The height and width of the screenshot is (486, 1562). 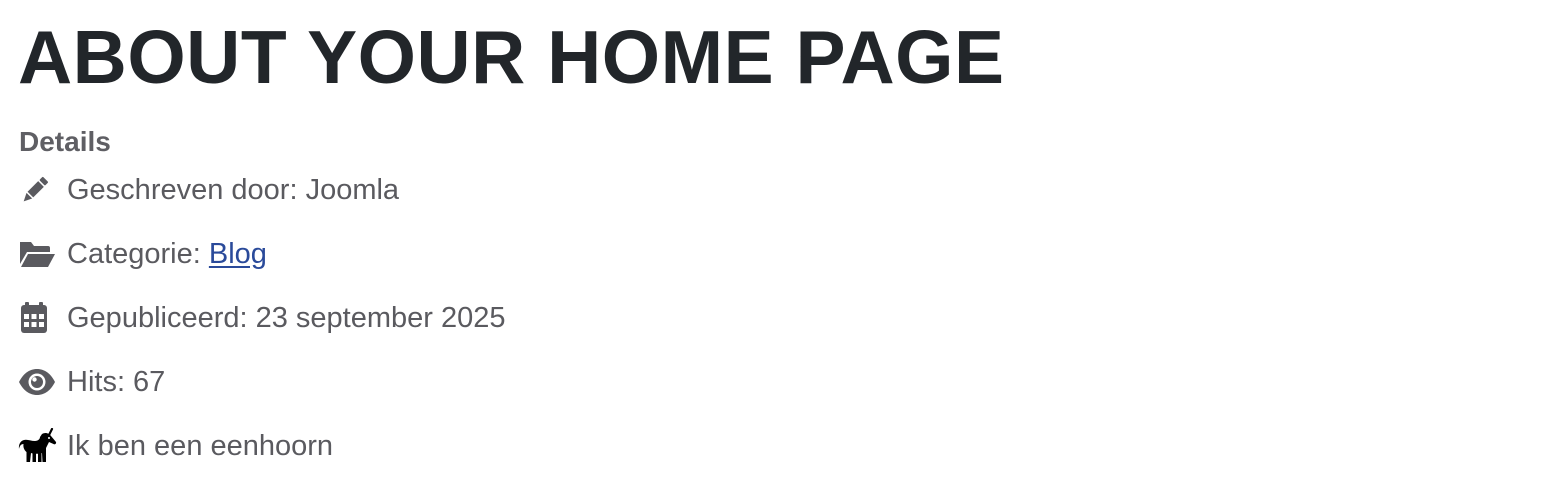 I want to click on author-label: Geschreven door: Joomla, so click(x=233, y=190).